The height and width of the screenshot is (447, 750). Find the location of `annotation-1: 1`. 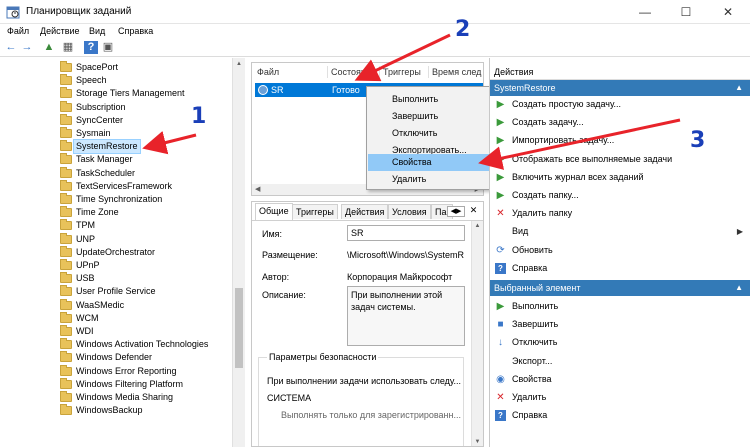

annotation-1: 1 is located at coordinates (199, 116).